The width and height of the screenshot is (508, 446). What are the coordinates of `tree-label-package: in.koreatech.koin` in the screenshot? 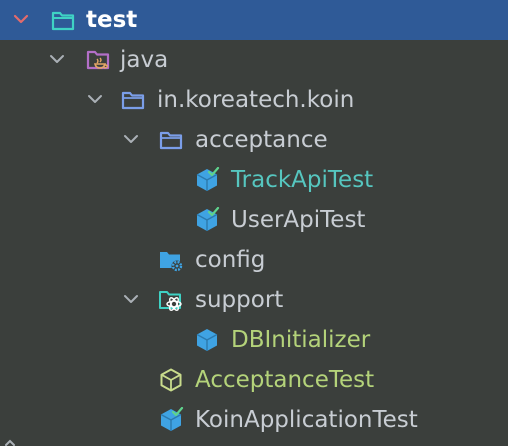 It's located at (256, 100).